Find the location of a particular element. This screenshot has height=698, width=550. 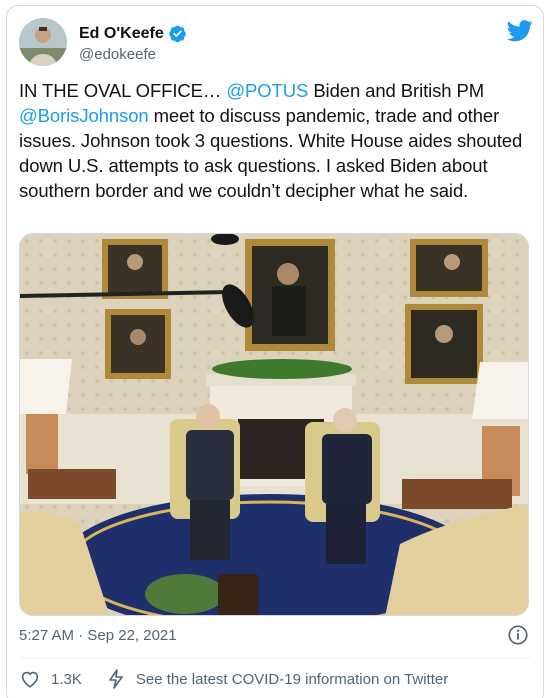

like-count: 1.3K is located at coordinates (66, 679).